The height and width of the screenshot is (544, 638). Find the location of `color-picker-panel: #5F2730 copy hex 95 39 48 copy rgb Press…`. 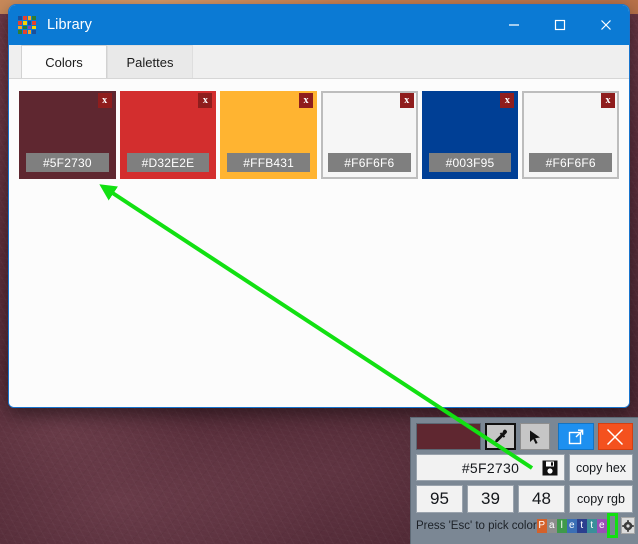

color-picker-panel: #5F2730 copy hex 95 39 48 copy rgb Press… is located at coordinates (524, 480).